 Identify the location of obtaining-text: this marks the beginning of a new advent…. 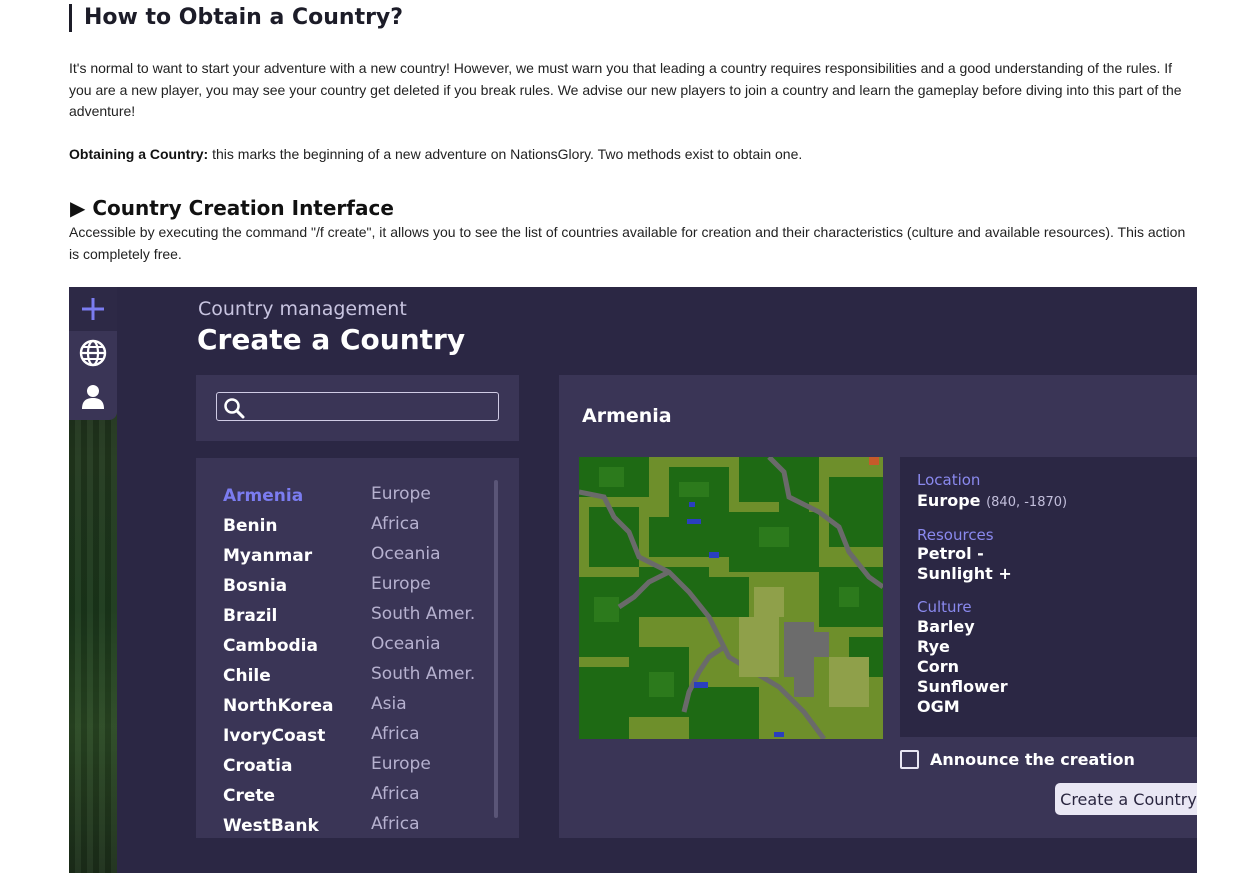
(505, 154).